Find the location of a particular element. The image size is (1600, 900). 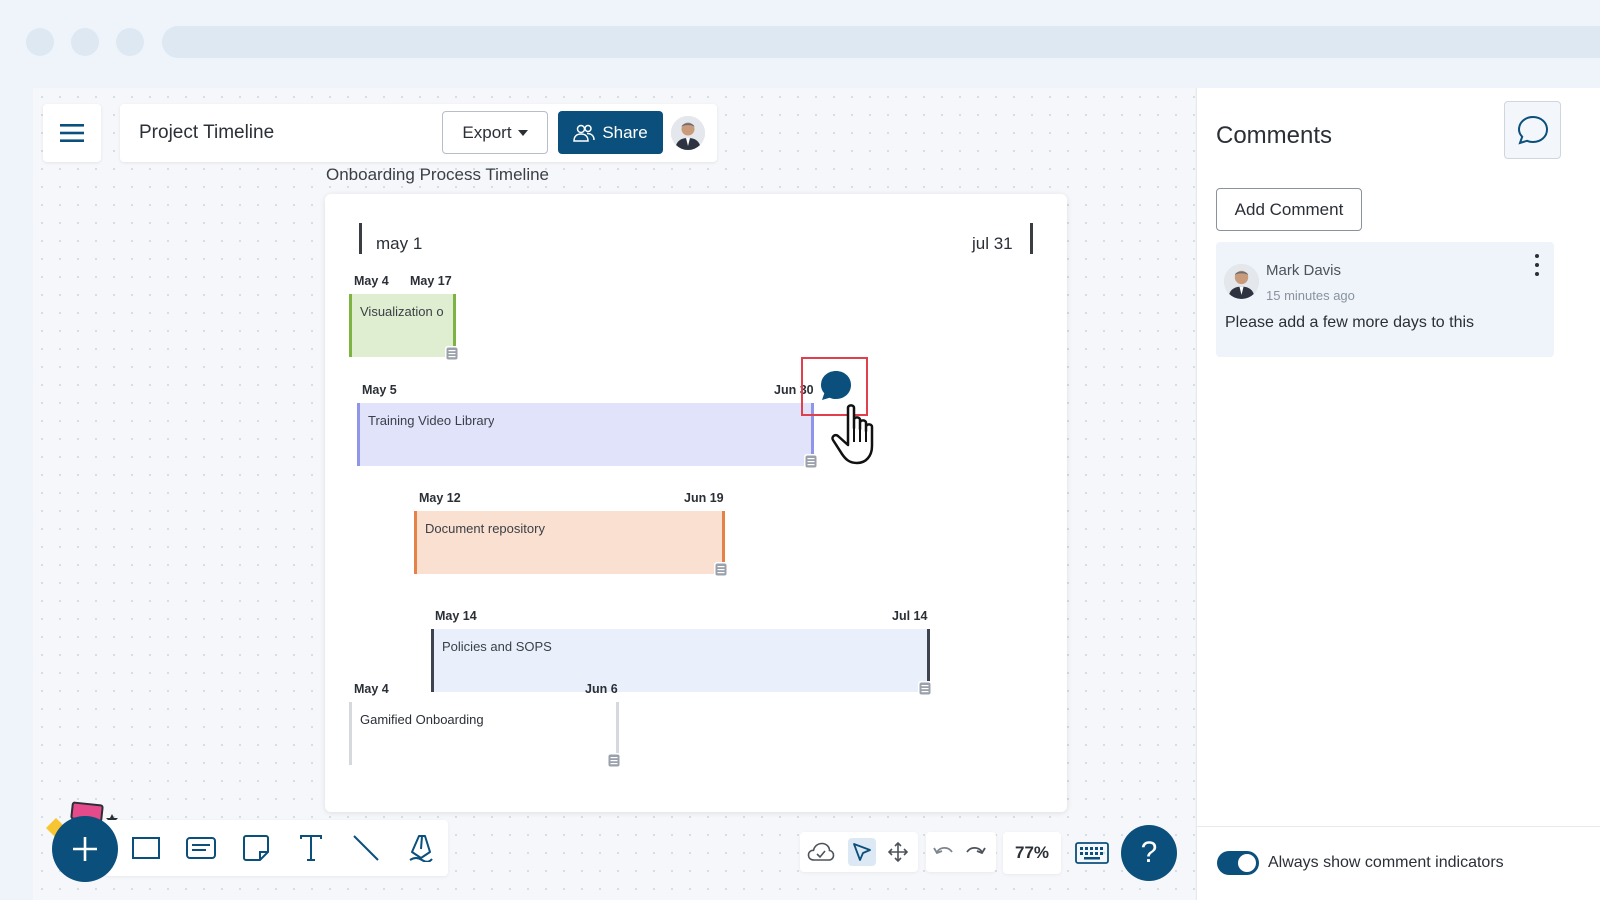

add-shape-button is located at coordinates (85, 849).